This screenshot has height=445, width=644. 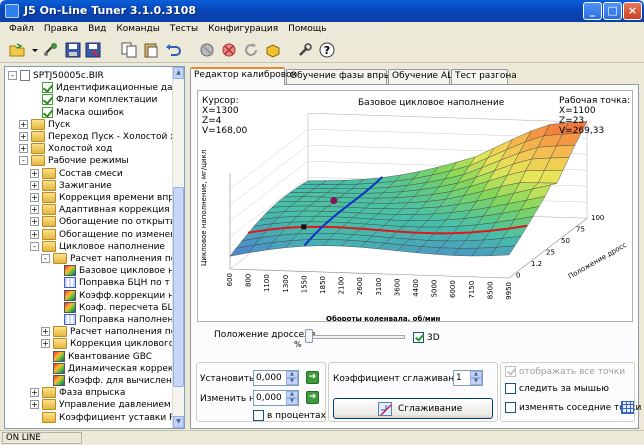 What do you see at coordinates (111, 283) in the screenshot?
I see `tree-item: Поправка БЦН по т` at bounding box center [111, 283].